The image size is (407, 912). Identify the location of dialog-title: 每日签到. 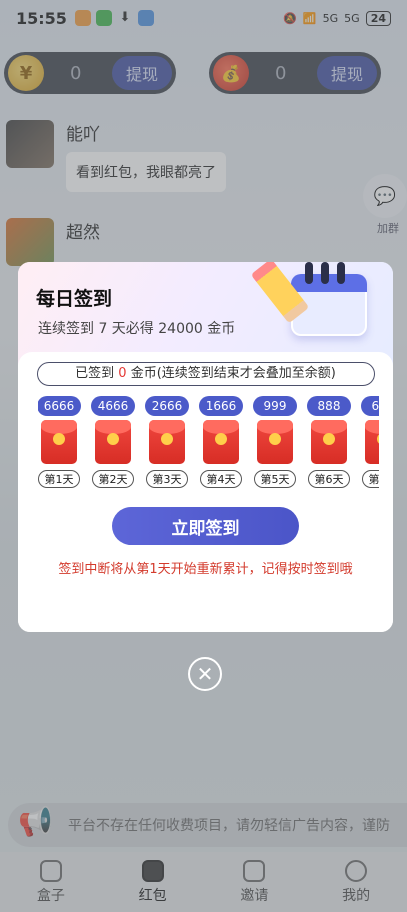
(74, 299).